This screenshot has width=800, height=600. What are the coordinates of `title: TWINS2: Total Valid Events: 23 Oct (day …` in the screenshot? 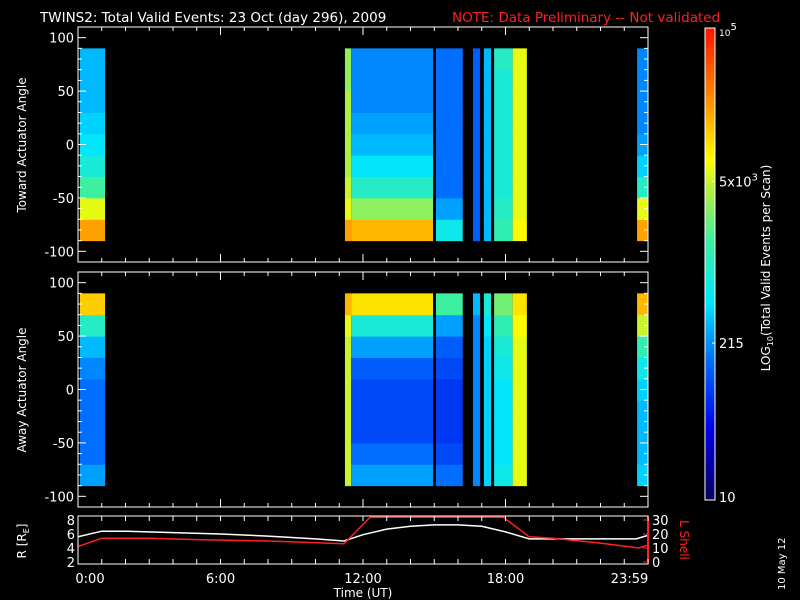 It's located at (212, 18).